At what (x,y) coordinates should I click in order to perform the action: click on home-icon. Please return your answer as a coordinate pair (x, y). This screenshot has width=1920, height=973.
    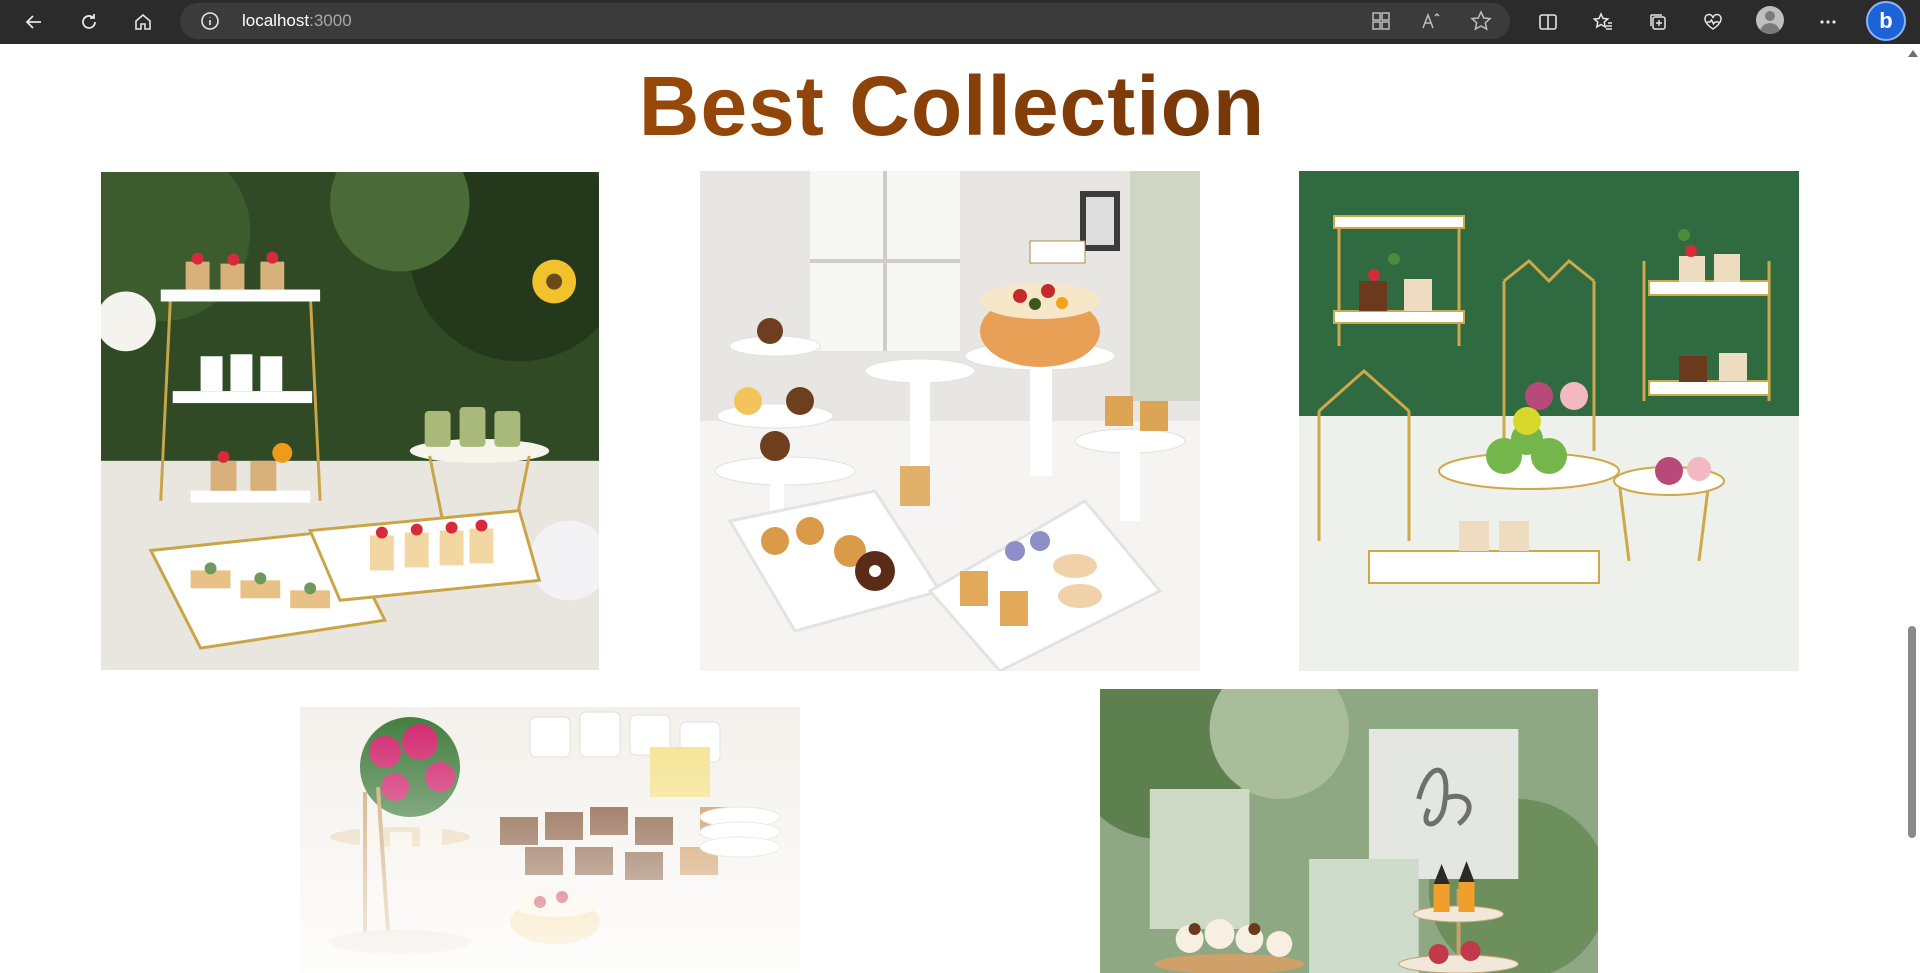
    Looking at the image, I should click on (143, 22).